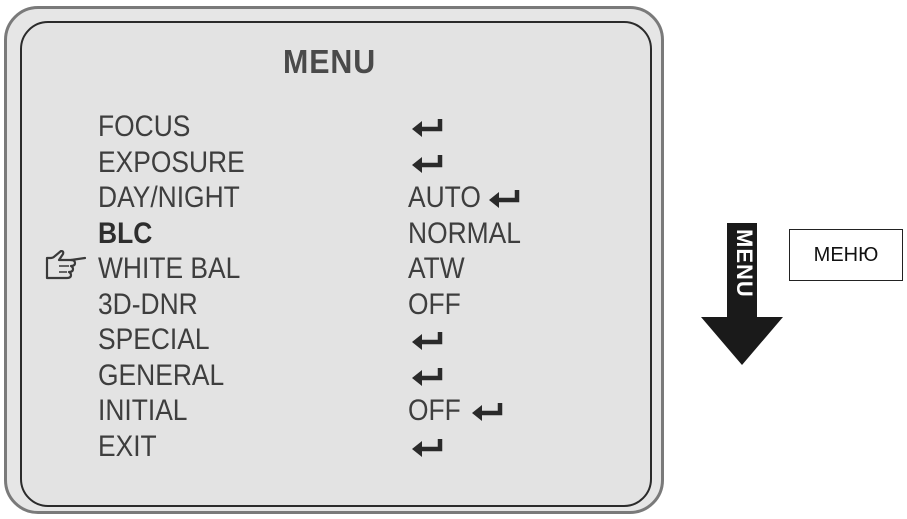  Describe the element at coordinates (143, 410) in the screenshot. I see `menu-item-label: INITIAL` at that location.